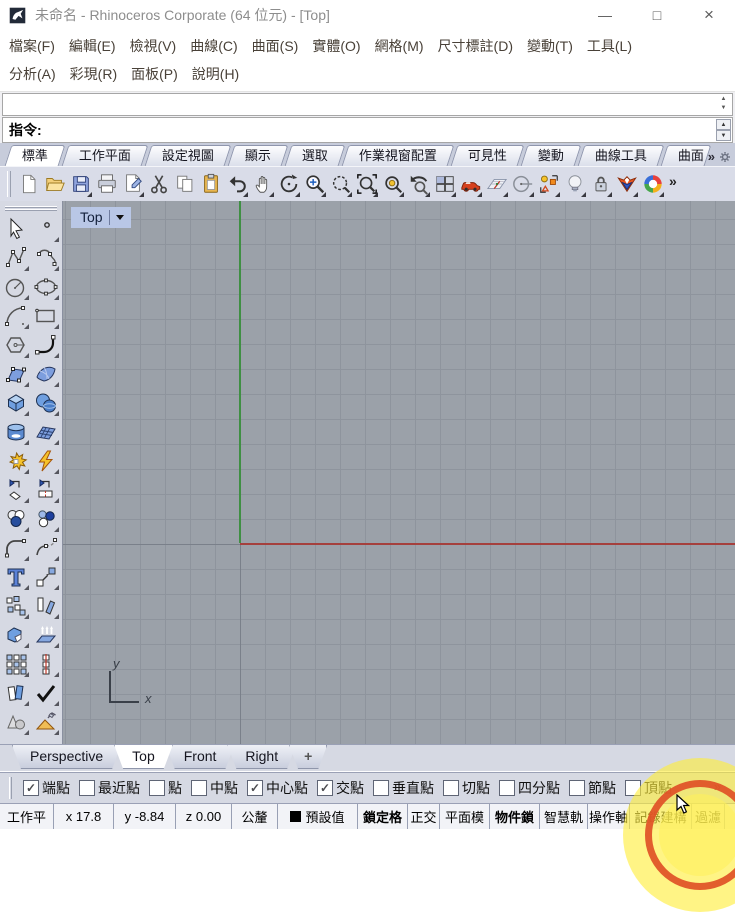 The height and width of the screenshot is (912, 735). Describe the element at coordinates (564, 816) in the screenshot. I see `statusbar-cell-11: 智慧軌` at that location.